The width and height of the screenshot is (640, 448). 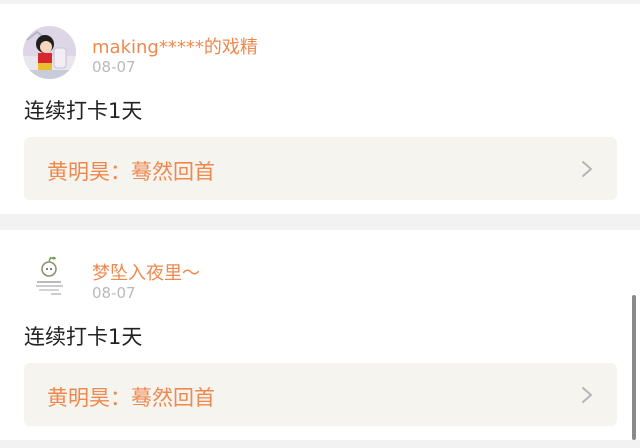 I want to click on scrollbar, so click(x=634, y=367).